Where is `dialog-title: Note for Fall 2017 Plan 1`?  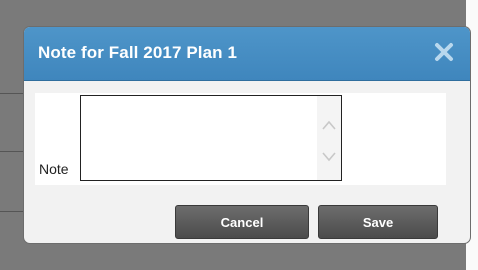 dialog-title: Note for Fall 2017 Plan 1 is located at coordinates (138, 52).